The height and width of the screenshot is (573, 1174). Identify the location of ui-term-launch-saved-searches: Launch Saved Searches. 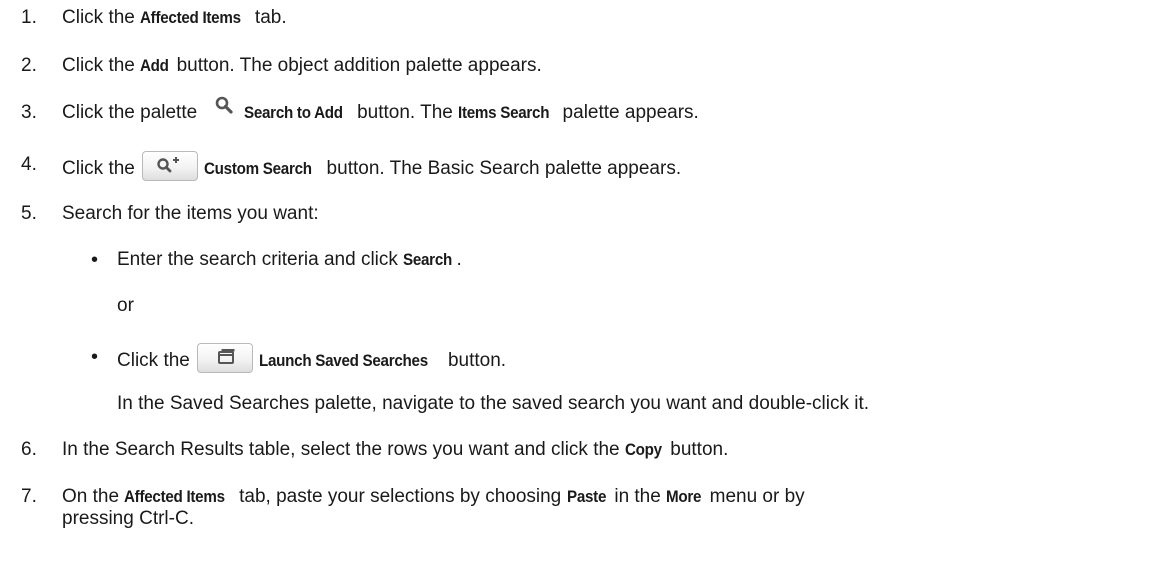
(344, 361).